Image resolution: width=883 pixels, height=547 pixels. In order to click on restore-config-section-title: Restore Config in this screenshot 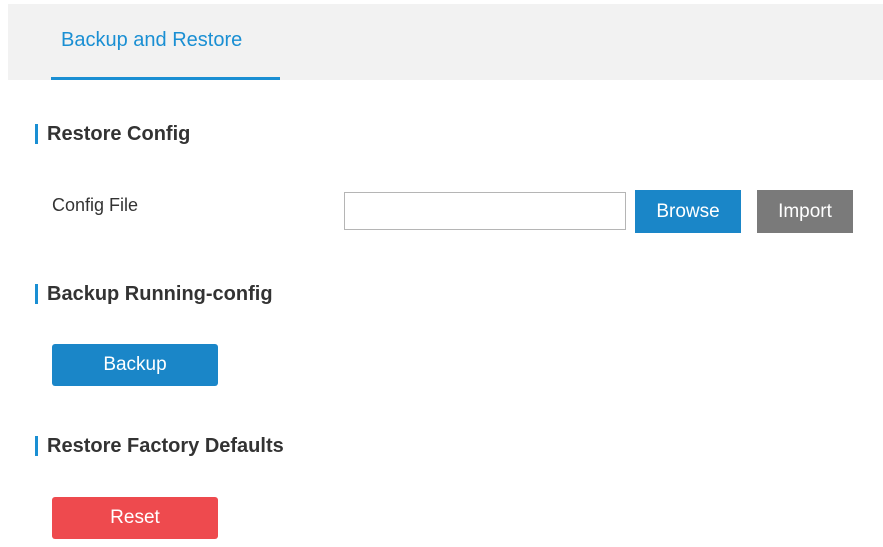, I will do `click(112, 134)`.